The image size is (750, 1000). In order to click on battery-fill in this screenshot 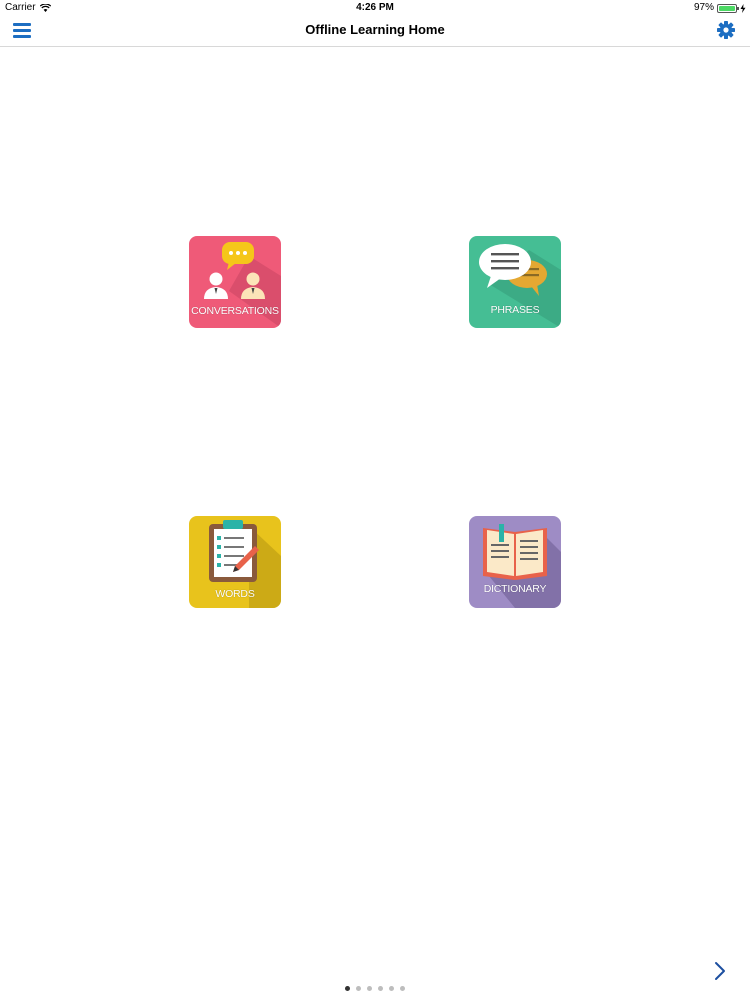, I will do `click(727, 8)`.